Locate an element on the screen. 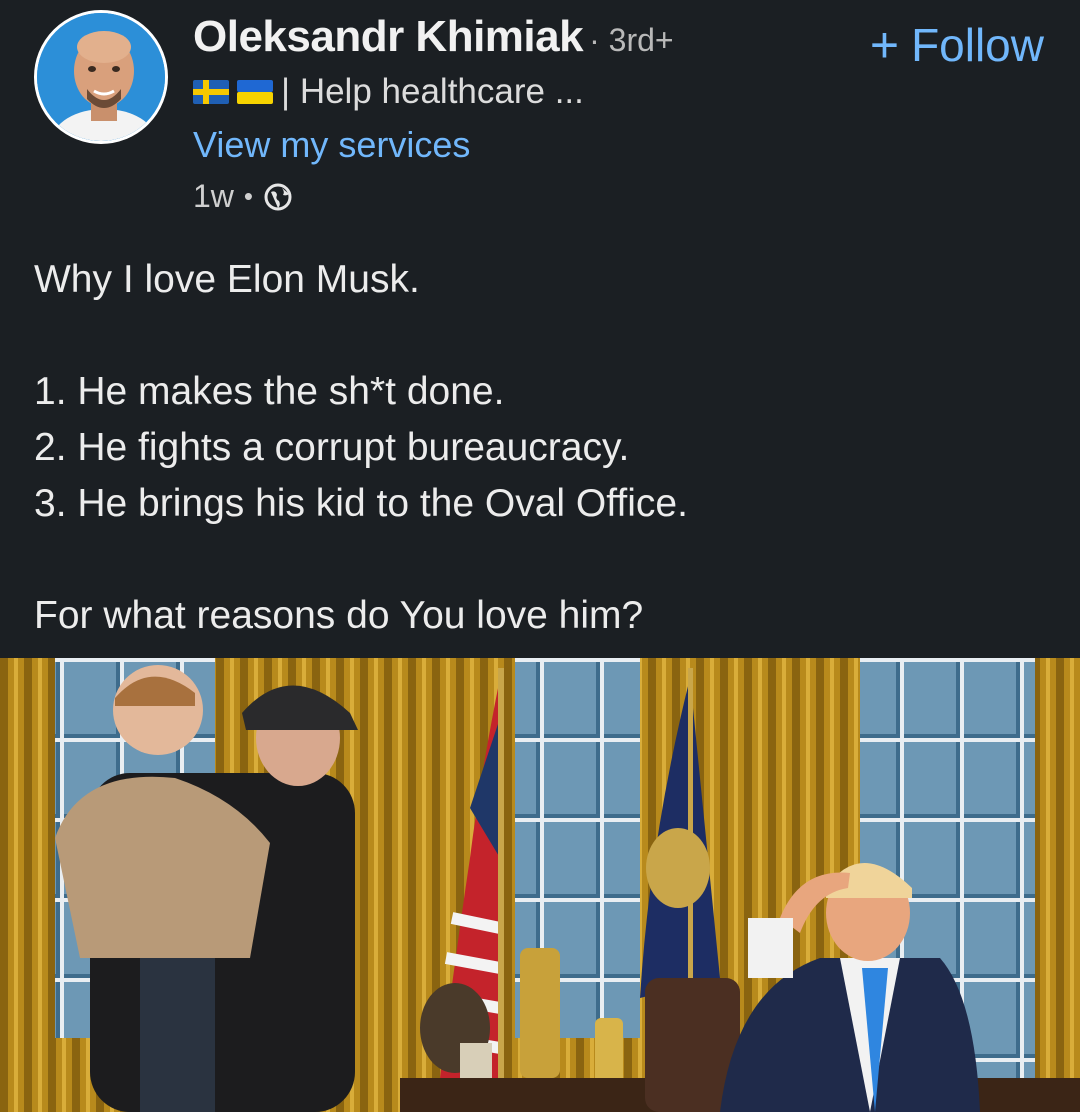 Image resolution: width=1080 pixels, height=1112 pixels. author-name-row: Oleksandr Khimiak · 3rd+ is located at coordinates (433, 37).